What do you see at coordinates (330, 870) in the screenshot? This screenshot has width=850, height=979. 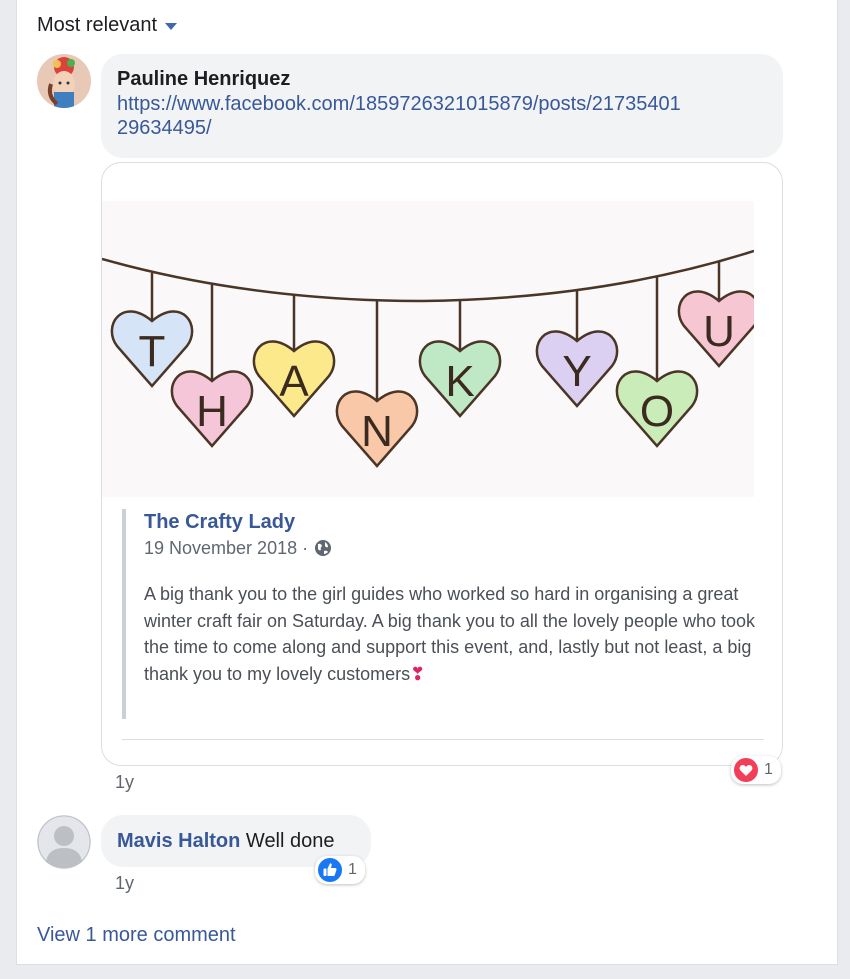 I see `like-icon` at bounding box center [330, 870].